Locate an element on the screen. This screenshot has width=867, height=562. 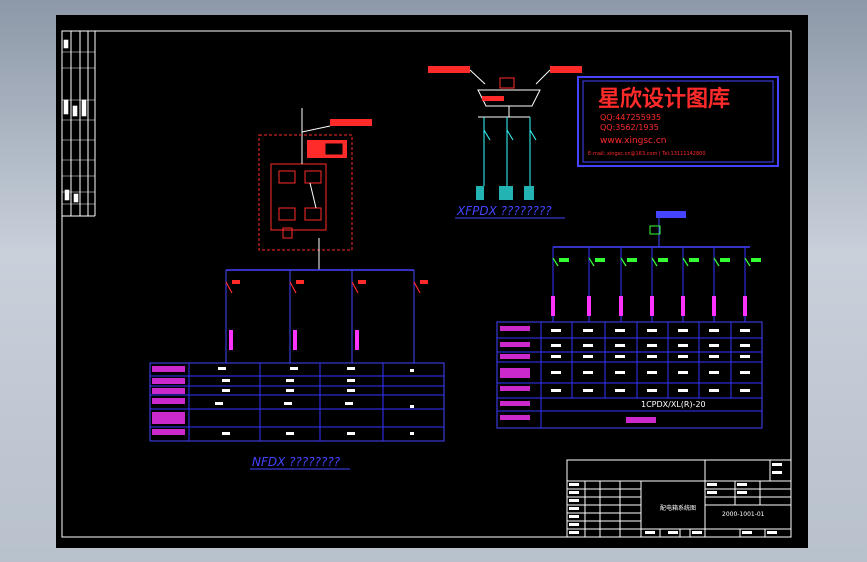
xfpdx-input-label-left is located at coordinates (449, 69).